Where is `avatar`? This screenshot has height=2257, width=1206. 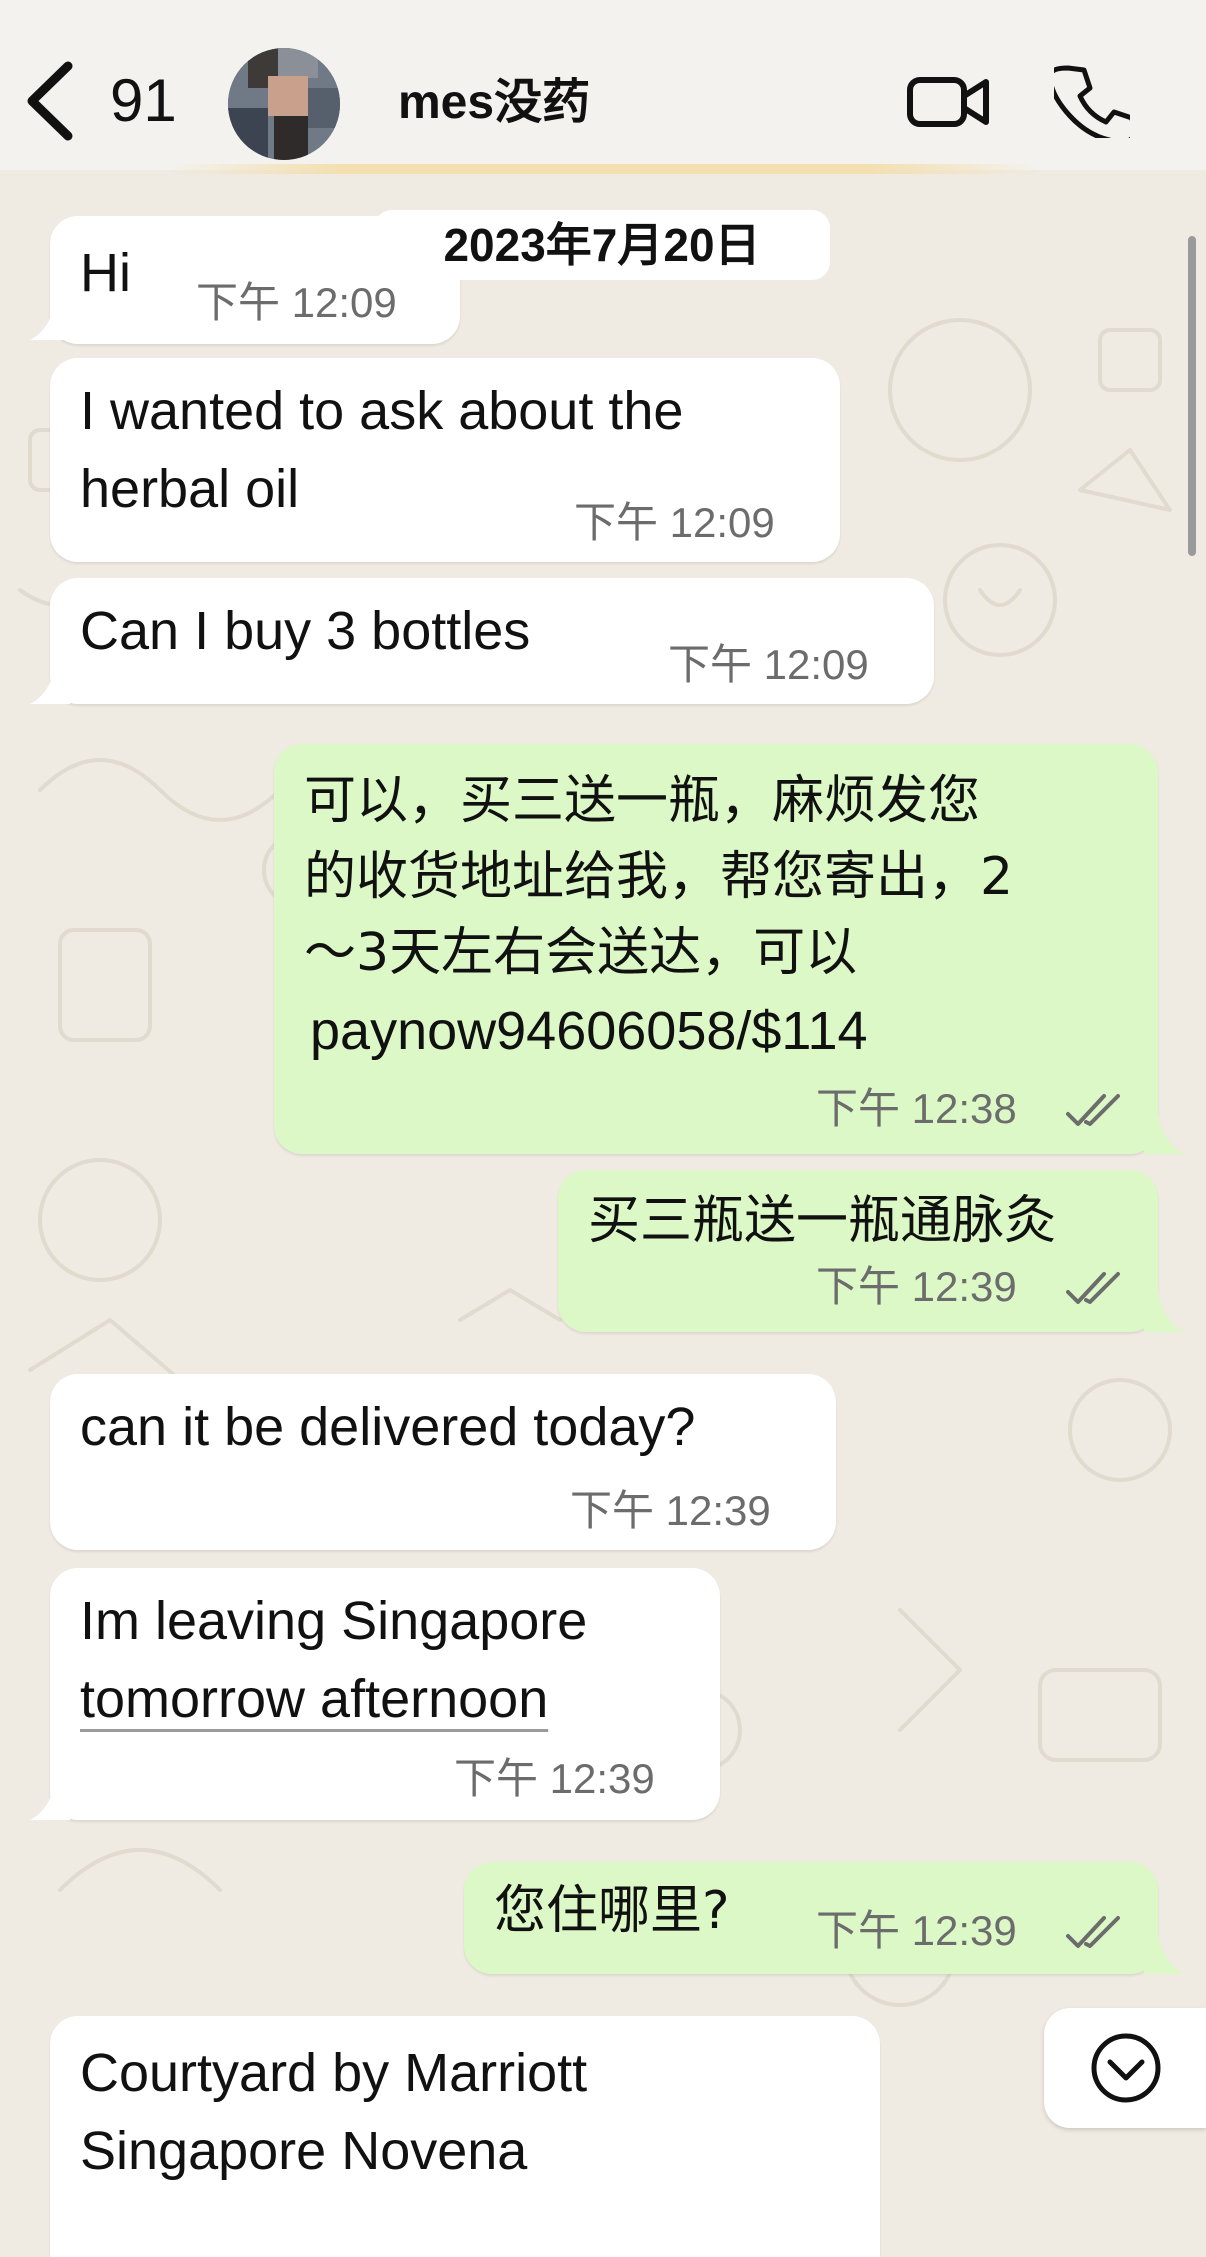
avatar is located at coordinates (284, 104).